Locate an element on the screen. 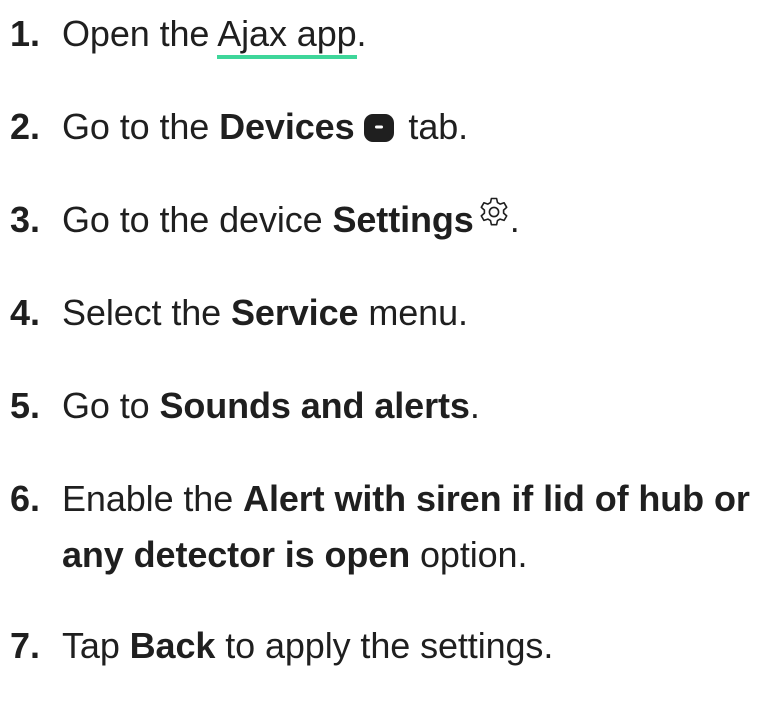 The image size is (766, 711). step-text: Go to Sounds and alerts. is located at coordinates (414, 406).